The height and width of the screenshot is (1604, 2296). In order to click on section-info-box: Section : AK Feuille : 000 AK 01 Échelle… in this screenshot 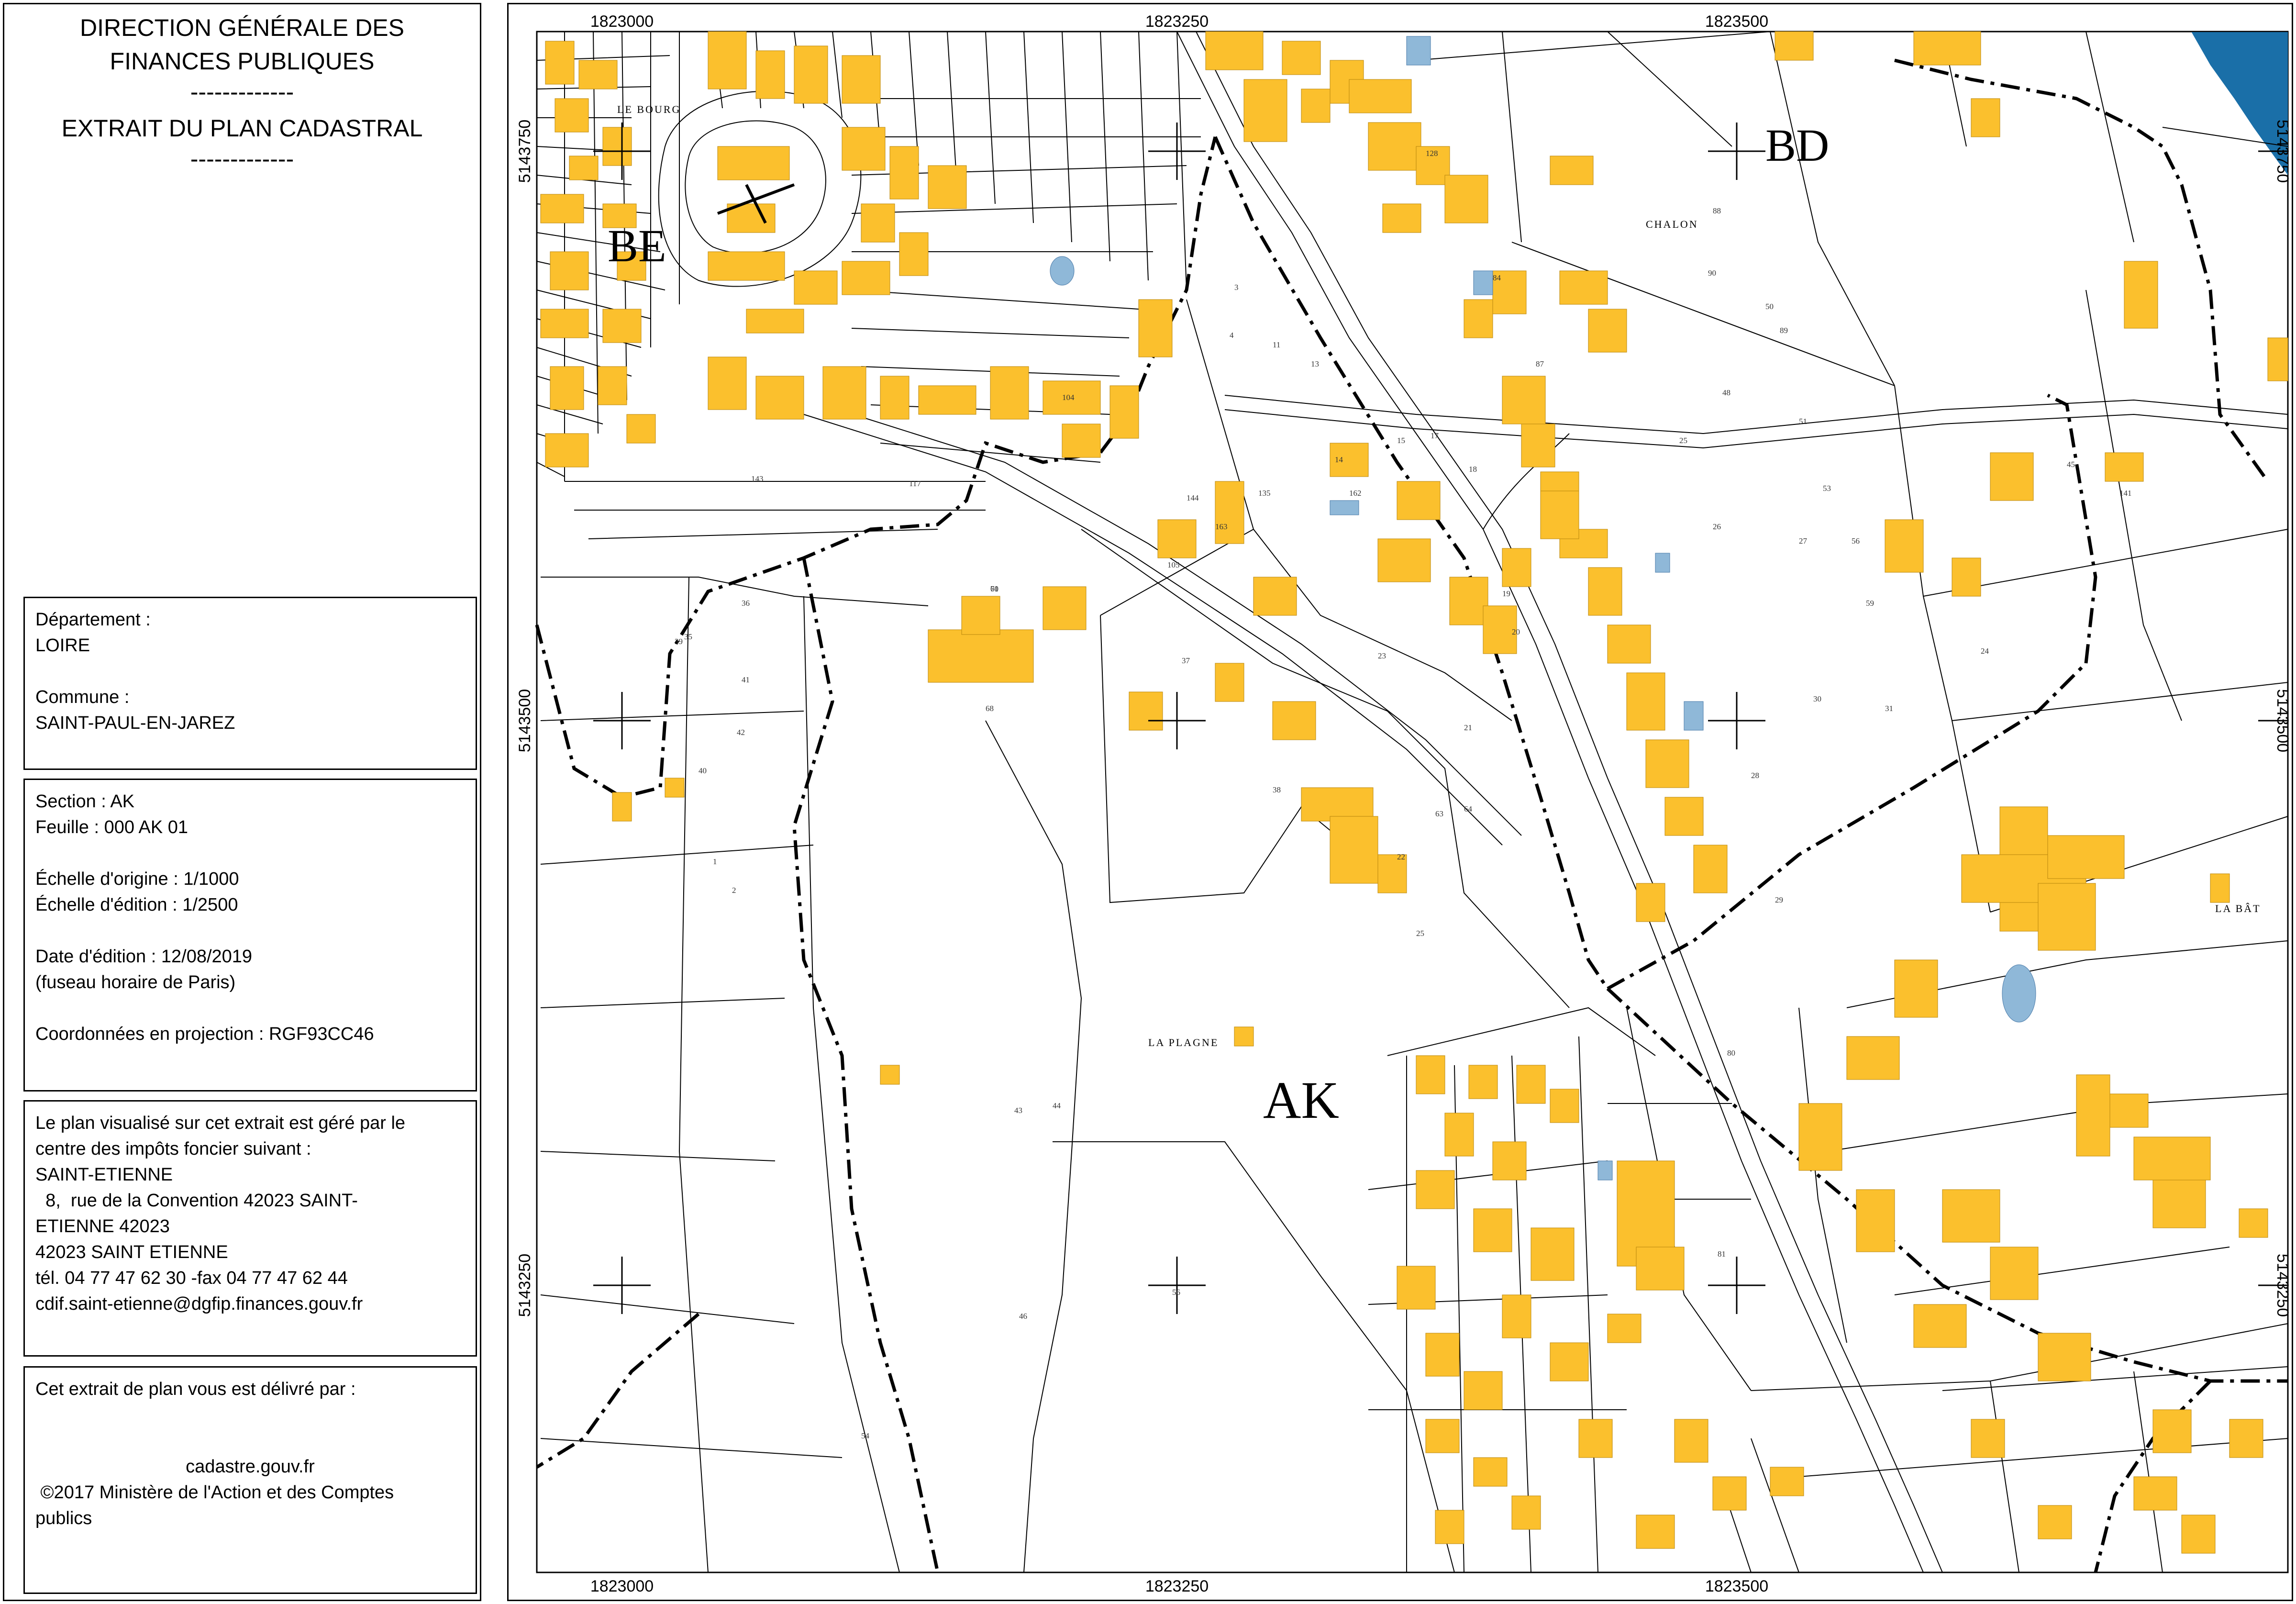, I will do `click(250, 936)`.